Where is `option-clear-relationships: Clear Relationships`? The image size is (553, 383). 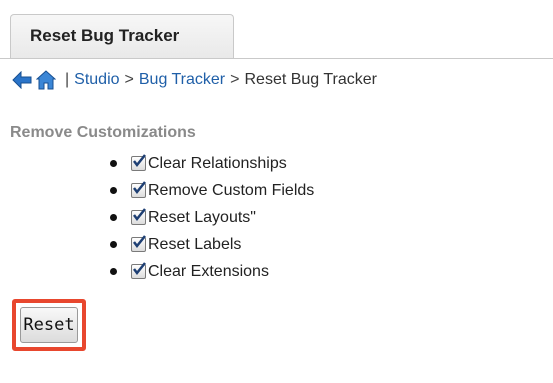
option-clear-relationships: Clear Relationships is located at coordinates (212, 163).